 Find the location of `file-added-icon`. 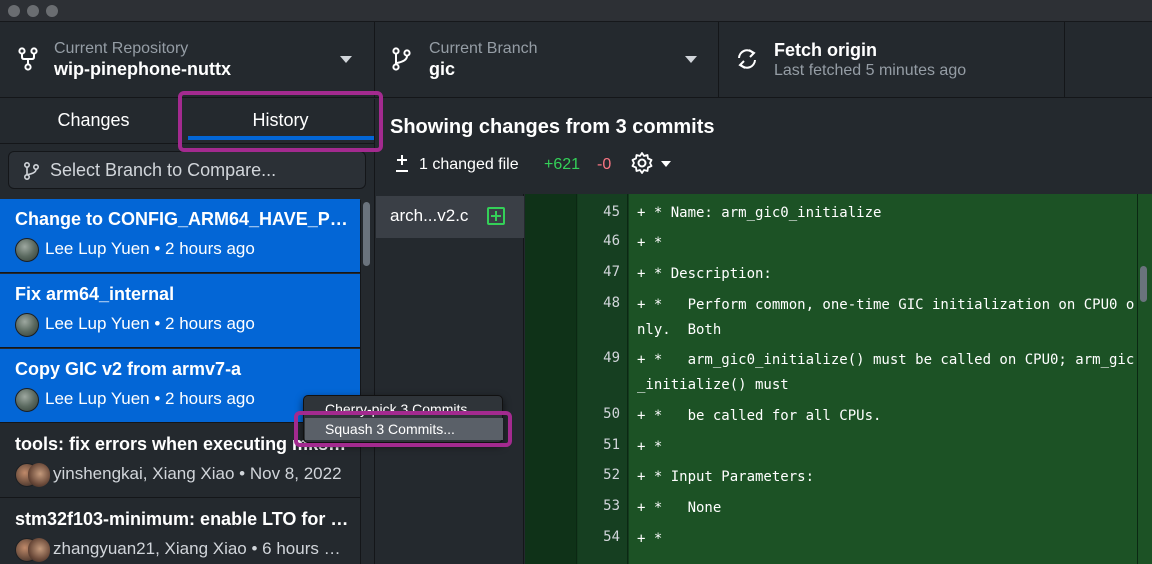

file-added-icon is located at coordinates (496, 216).